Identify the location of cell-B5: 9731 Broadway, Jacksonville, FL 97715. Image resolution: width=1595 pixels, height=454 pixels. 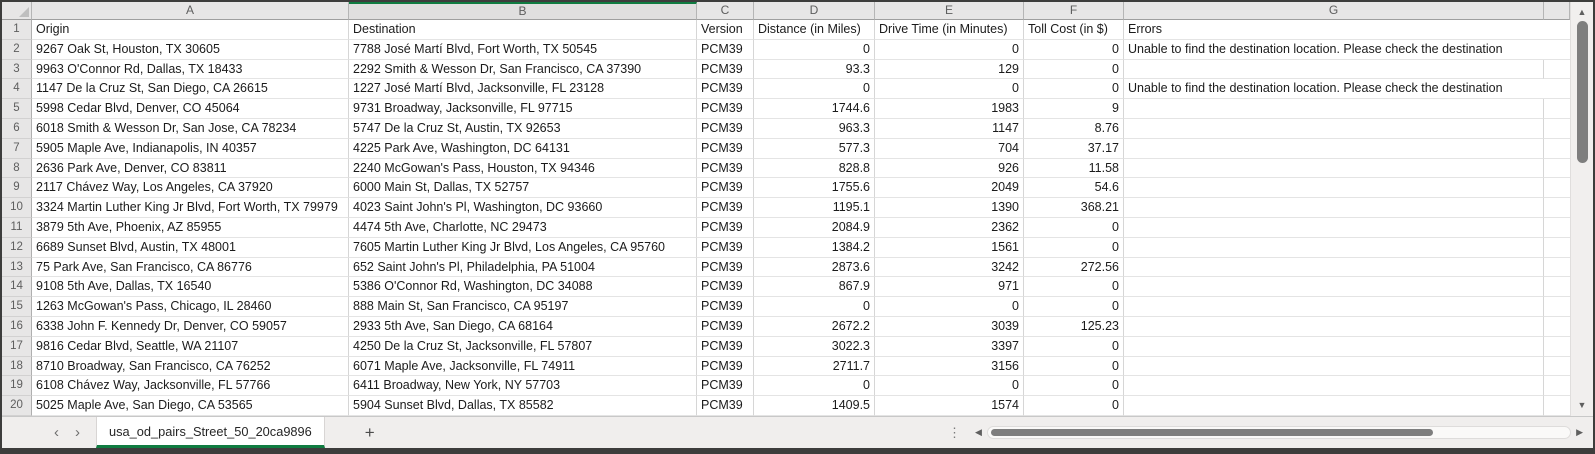
(523, 109).